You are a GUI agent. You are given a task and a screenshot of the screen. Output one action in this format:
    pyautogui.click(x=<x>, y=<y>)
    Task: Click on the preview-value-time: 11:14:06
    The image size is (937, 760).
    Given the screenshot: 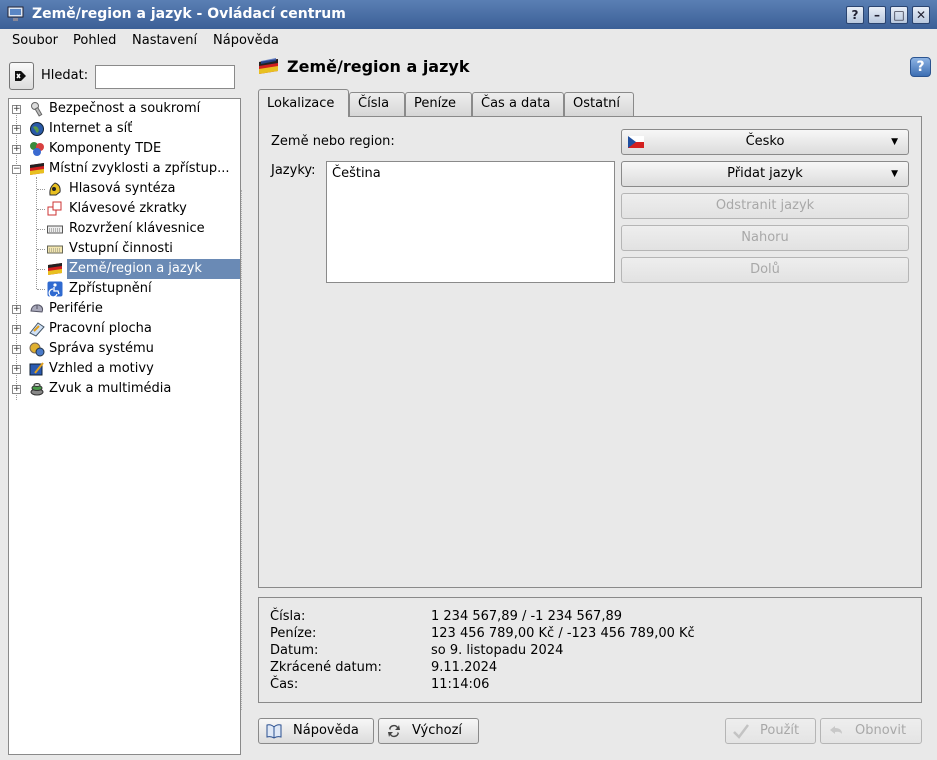 What is the action you would take?
    pyautogui.click(x=460, y=684)
    